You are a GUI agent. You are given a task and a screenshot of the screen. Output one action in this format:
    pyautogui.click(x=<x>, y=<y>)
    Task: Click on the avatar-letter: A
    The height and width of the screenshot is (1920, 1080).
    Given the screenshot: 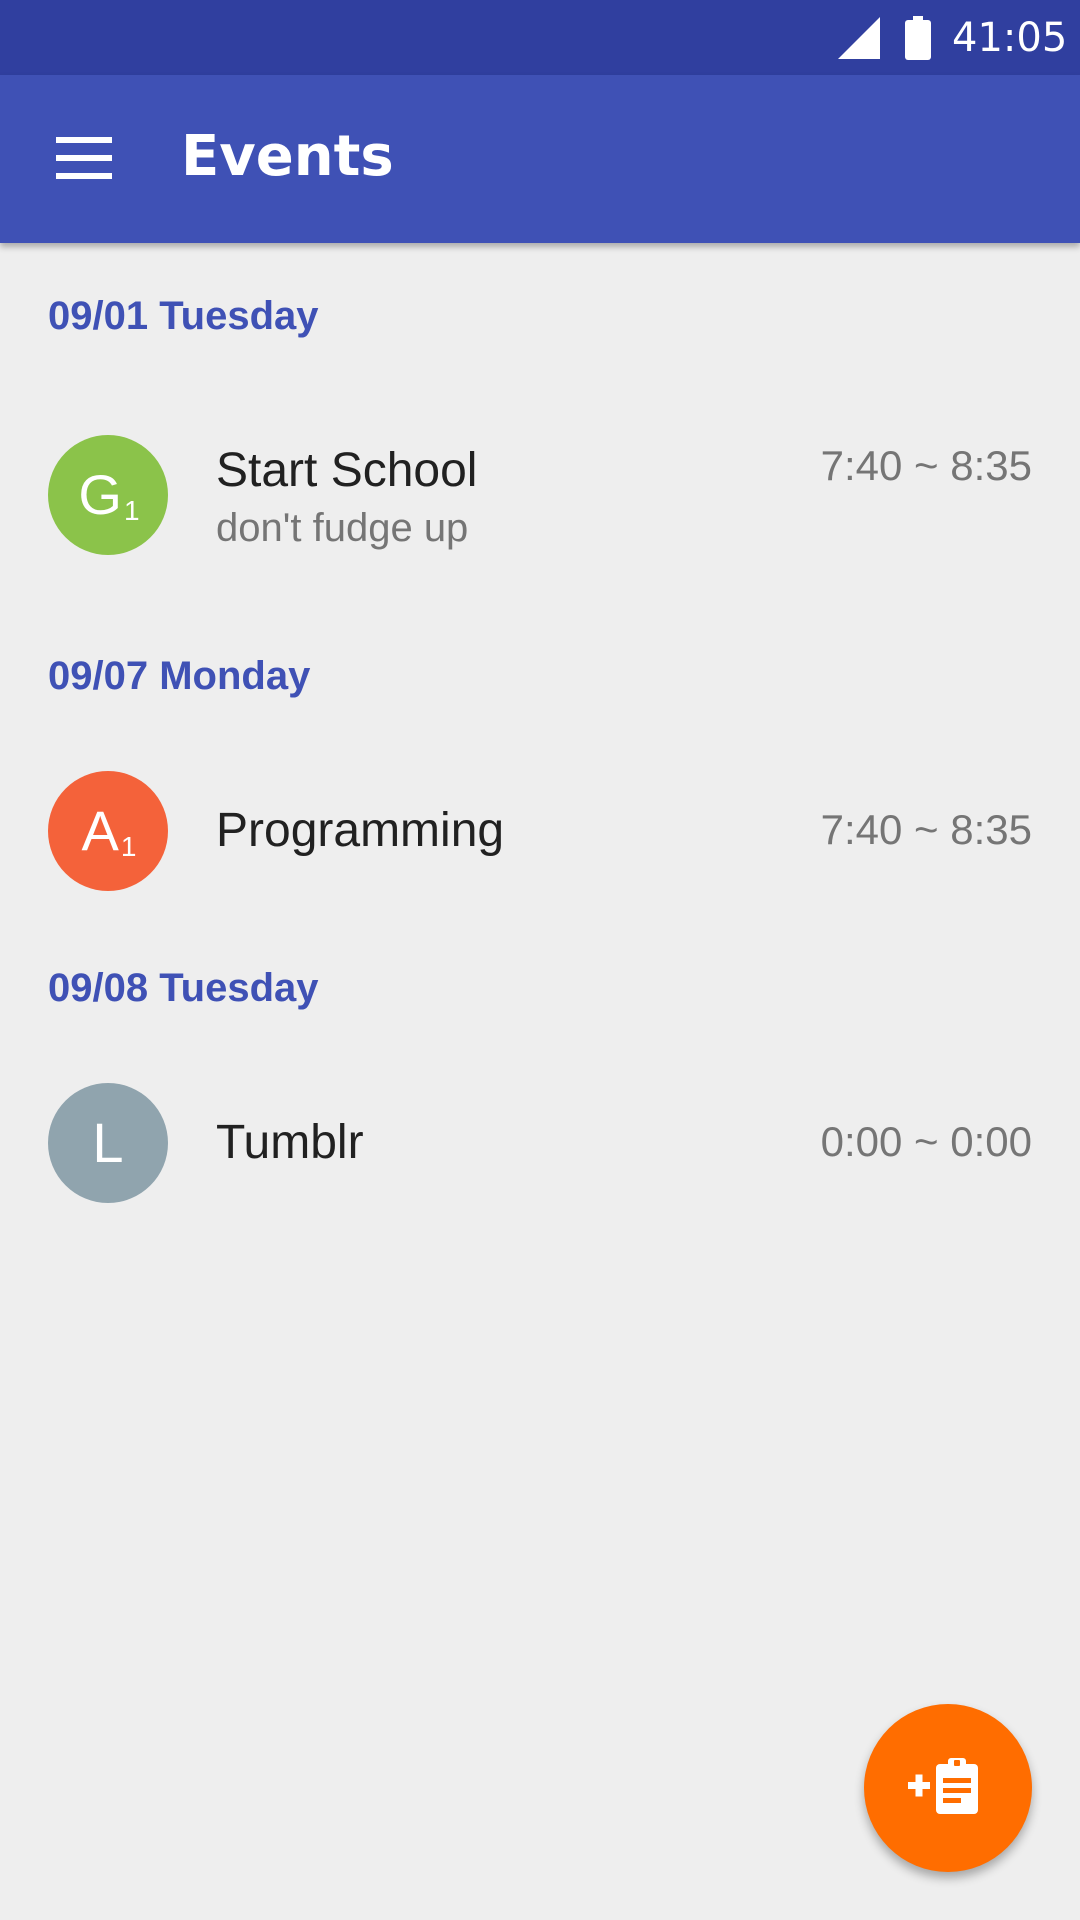 What is the action you would take?
    pyautogui.click(x=100, y=830)
    